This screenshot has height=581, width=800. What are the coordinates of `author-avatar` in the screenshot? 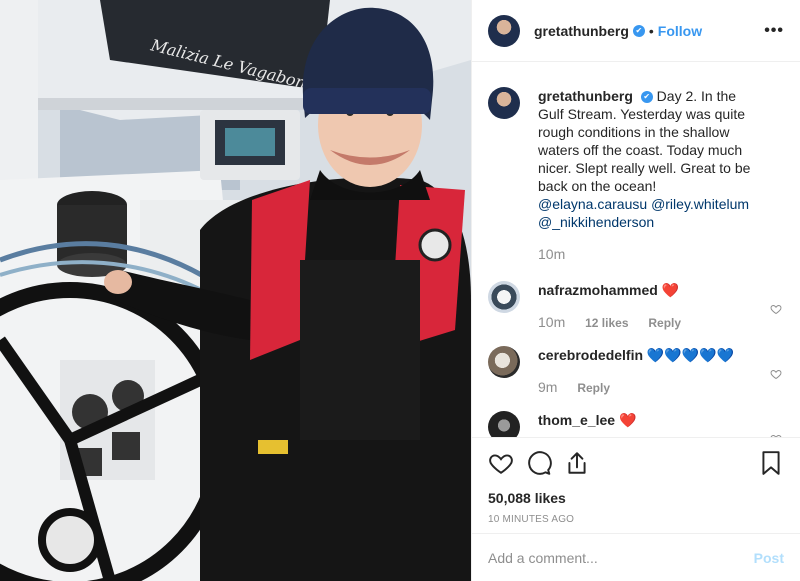 It's located at (504, 30).